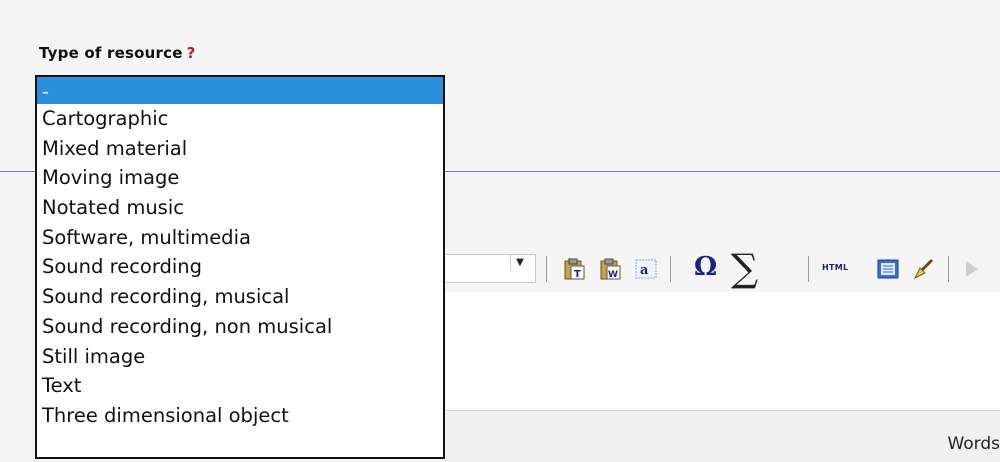 The height and width of the screenshot is (462, 1000). I want to click on word-count-label: Words, so click(973, 444).